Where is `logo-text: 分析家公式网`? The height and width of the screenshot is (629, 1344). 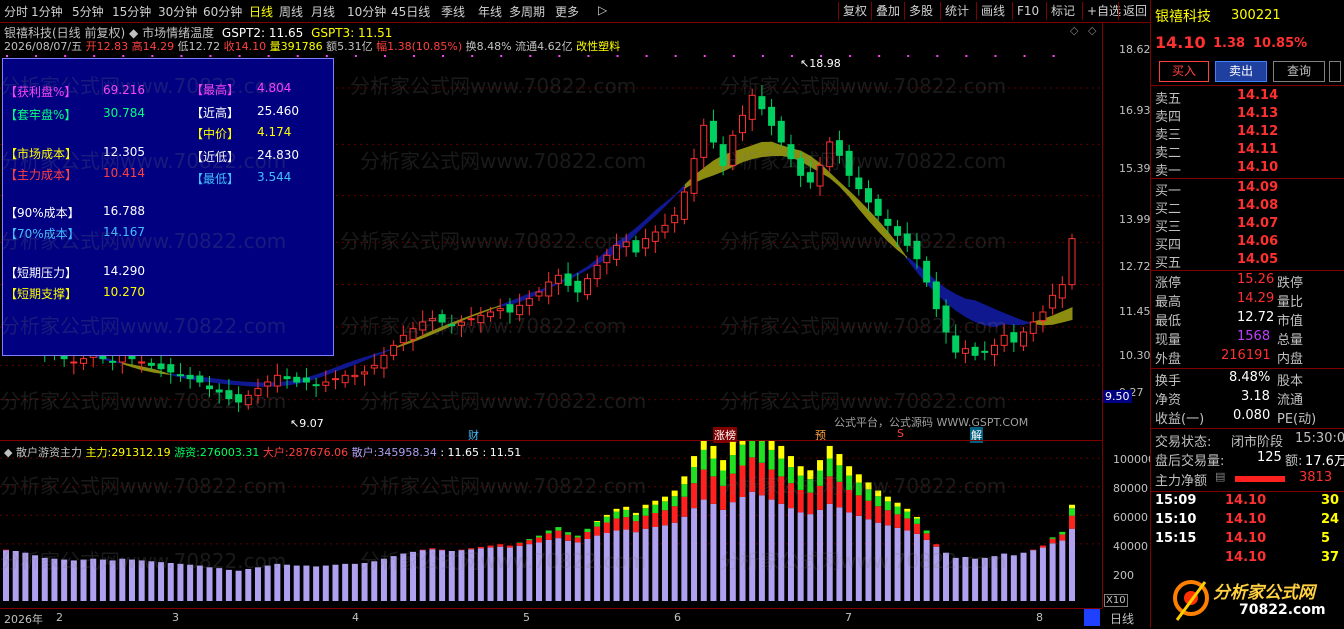
logo-text: 分析家公式网 is located at coordinates (1264, 590).